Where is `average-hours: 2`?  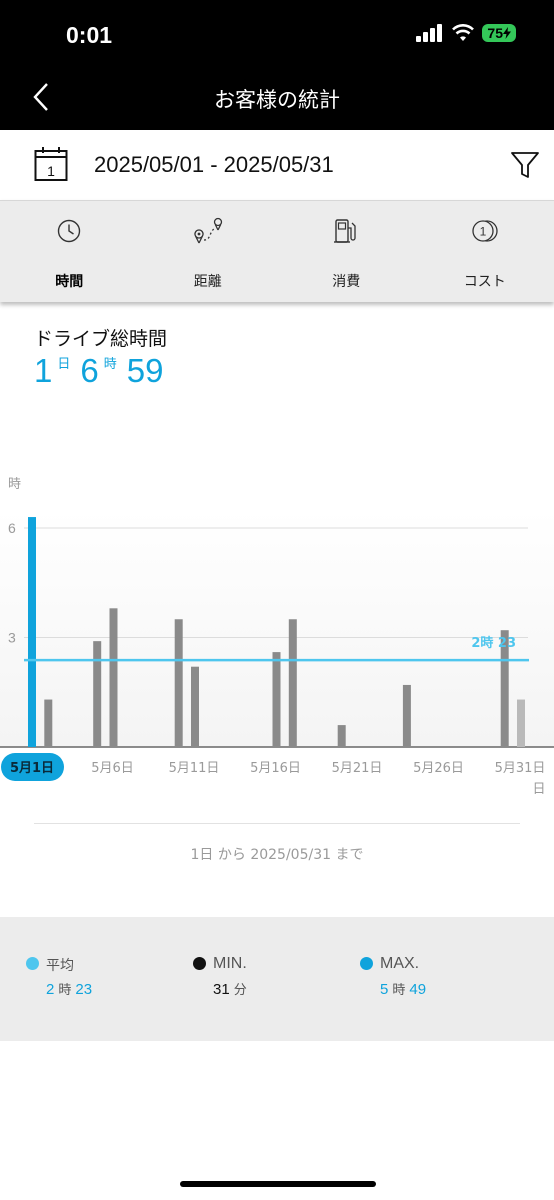
average-hours: 2 is located at coordinates (50, 989).